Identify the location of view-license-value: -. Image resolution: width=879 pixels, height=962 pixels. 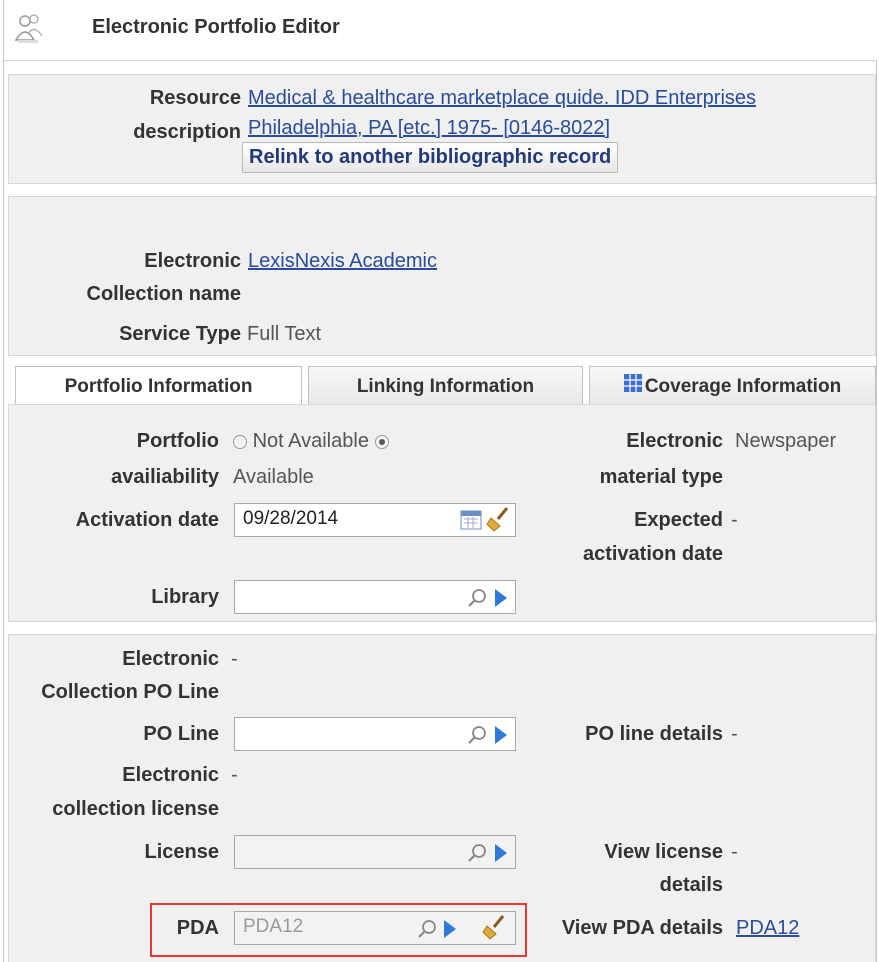
(734, 852).